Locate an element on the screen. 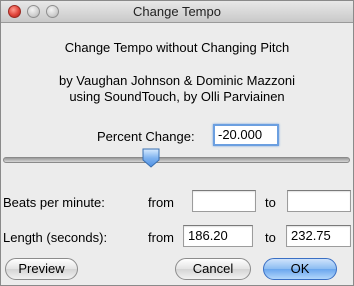 The width and height of the screenshot is (354, 286). ok-button: OK is located at coordinates (300, 269).